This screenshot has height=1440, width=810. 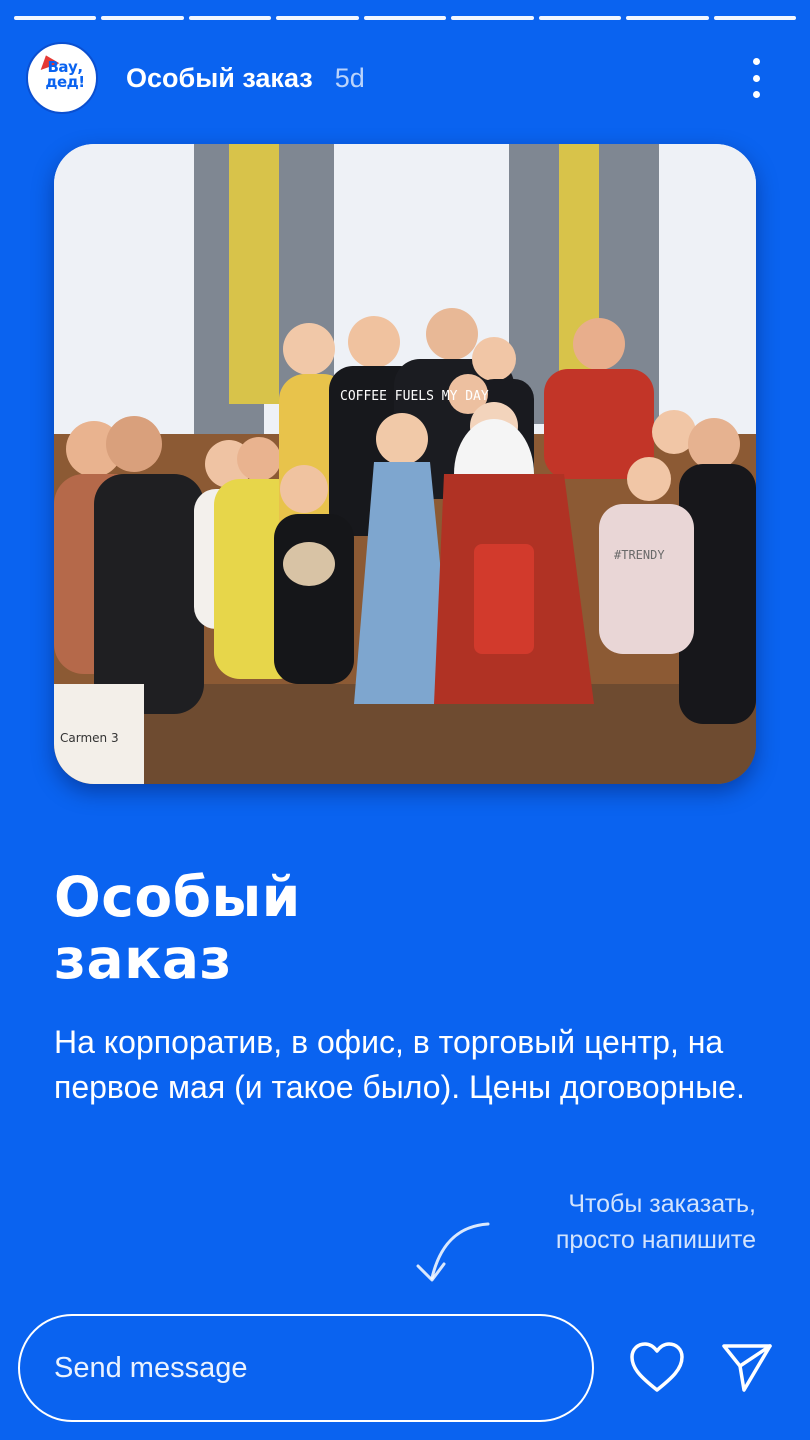 What do you see at coordinates (89, 738) in the screenshot?
I see `box-text: Carmen 3` at bounding box center [89, 738].